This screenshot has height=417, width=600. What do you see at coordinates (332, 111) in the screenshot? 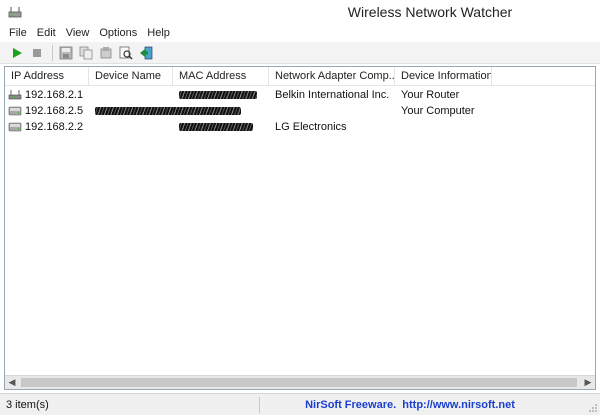
I see `cell-adapter-company` at bounding box center [332, 111].